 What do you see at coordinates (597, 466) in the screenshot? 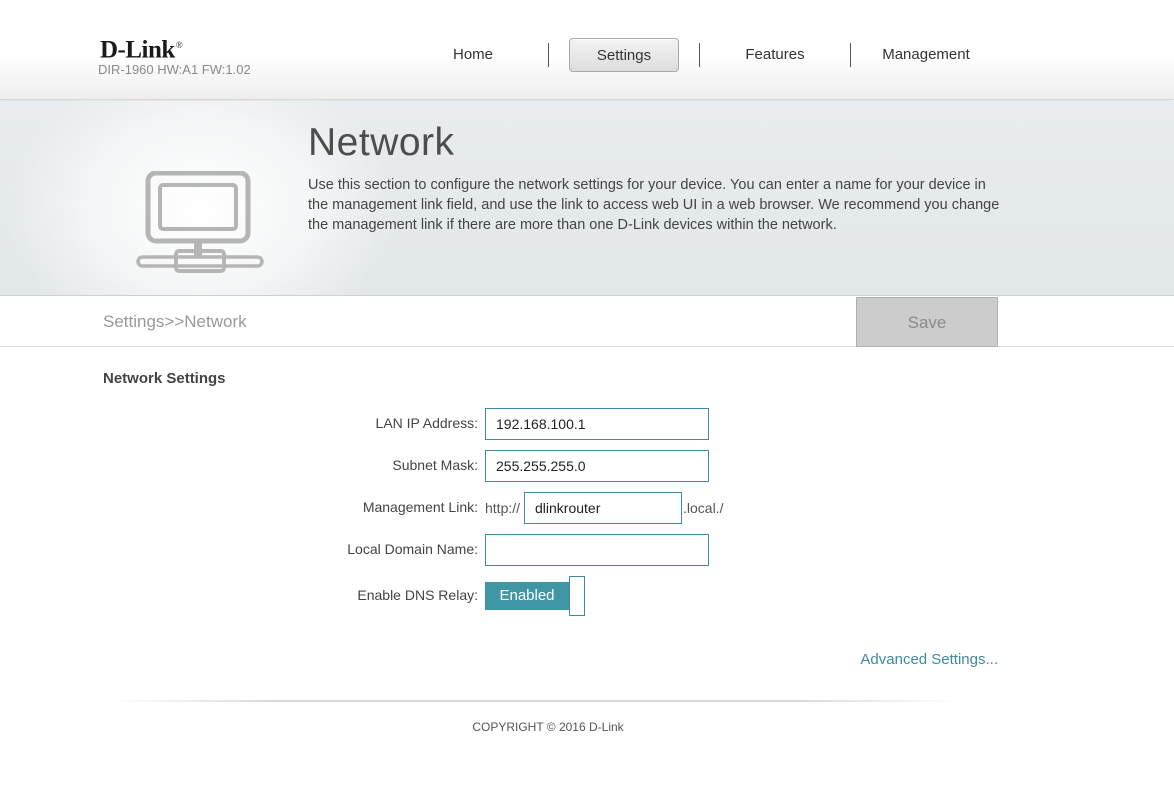
I see `subnet-mask-input` at bounding box center [597, 466].